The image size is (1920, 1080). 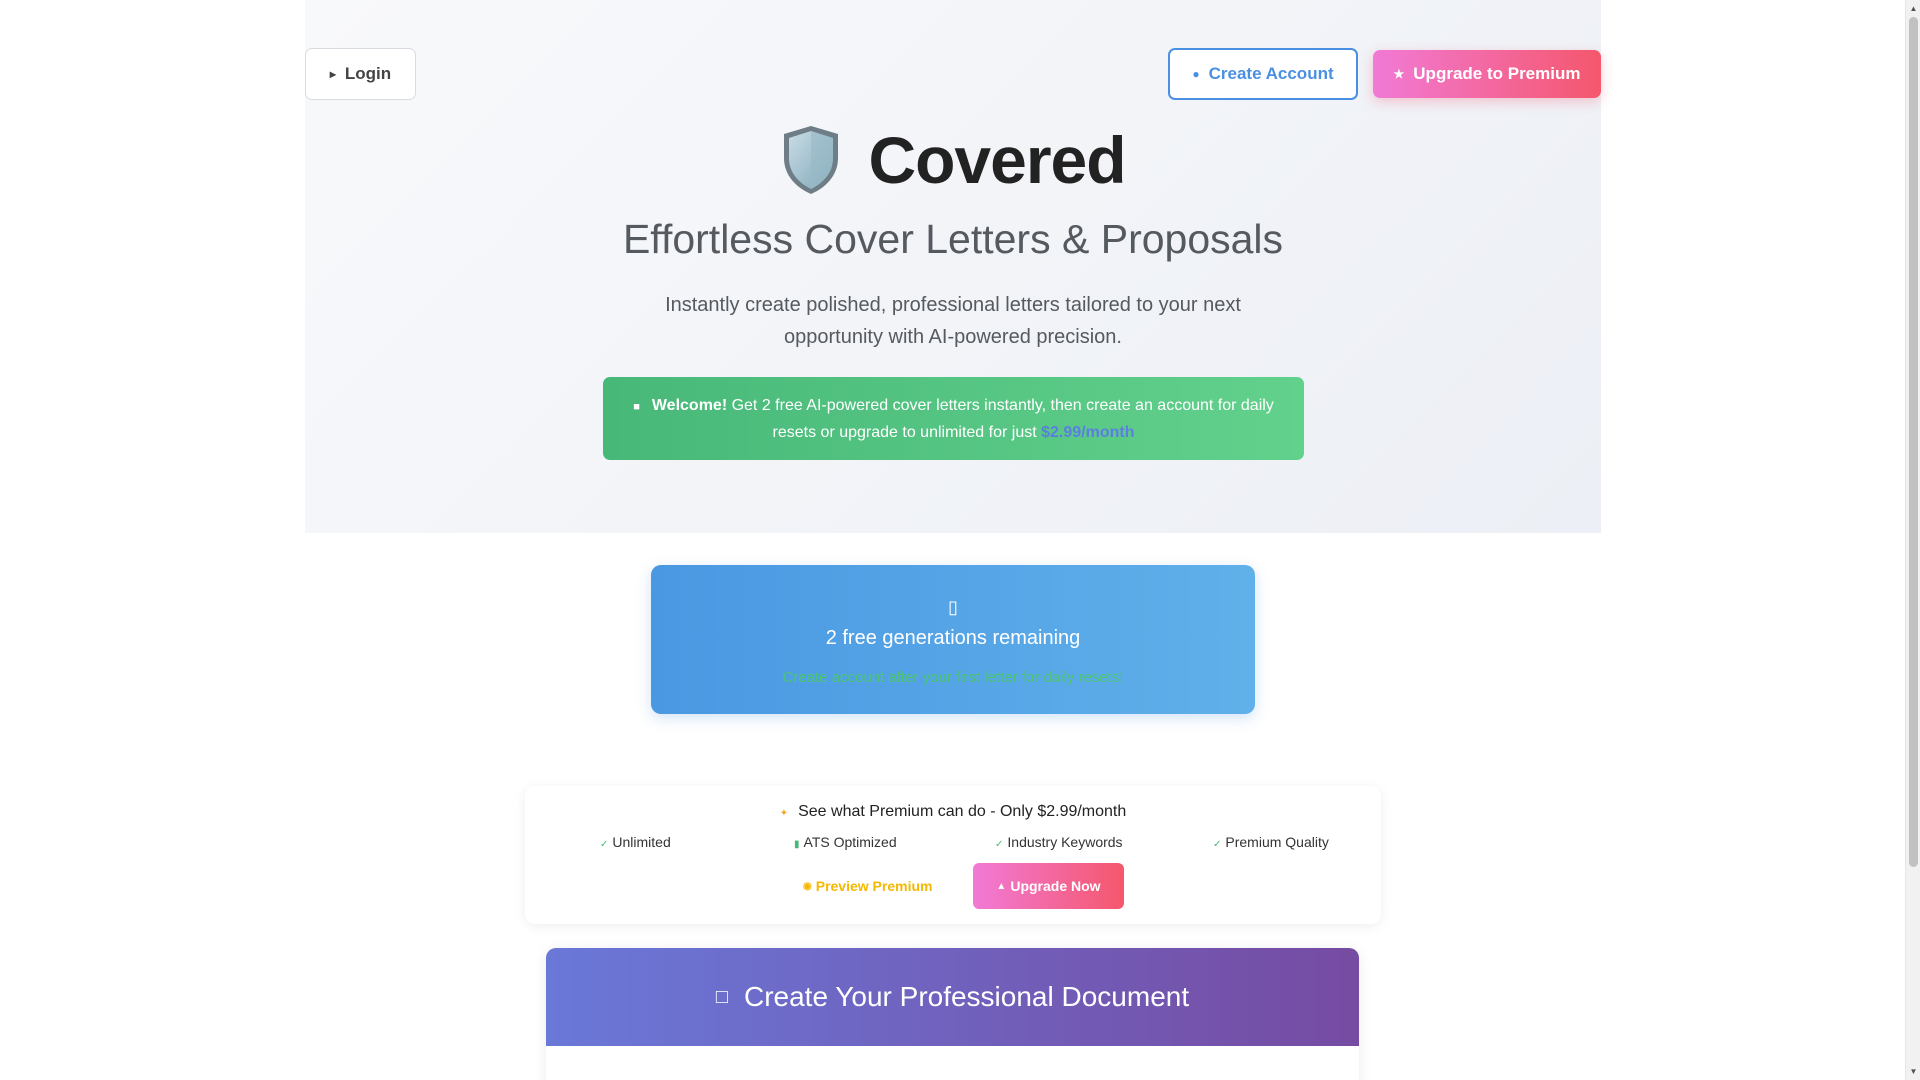 I want to click on create-account-button: ● Create Account, so click(x=1263, y=74).